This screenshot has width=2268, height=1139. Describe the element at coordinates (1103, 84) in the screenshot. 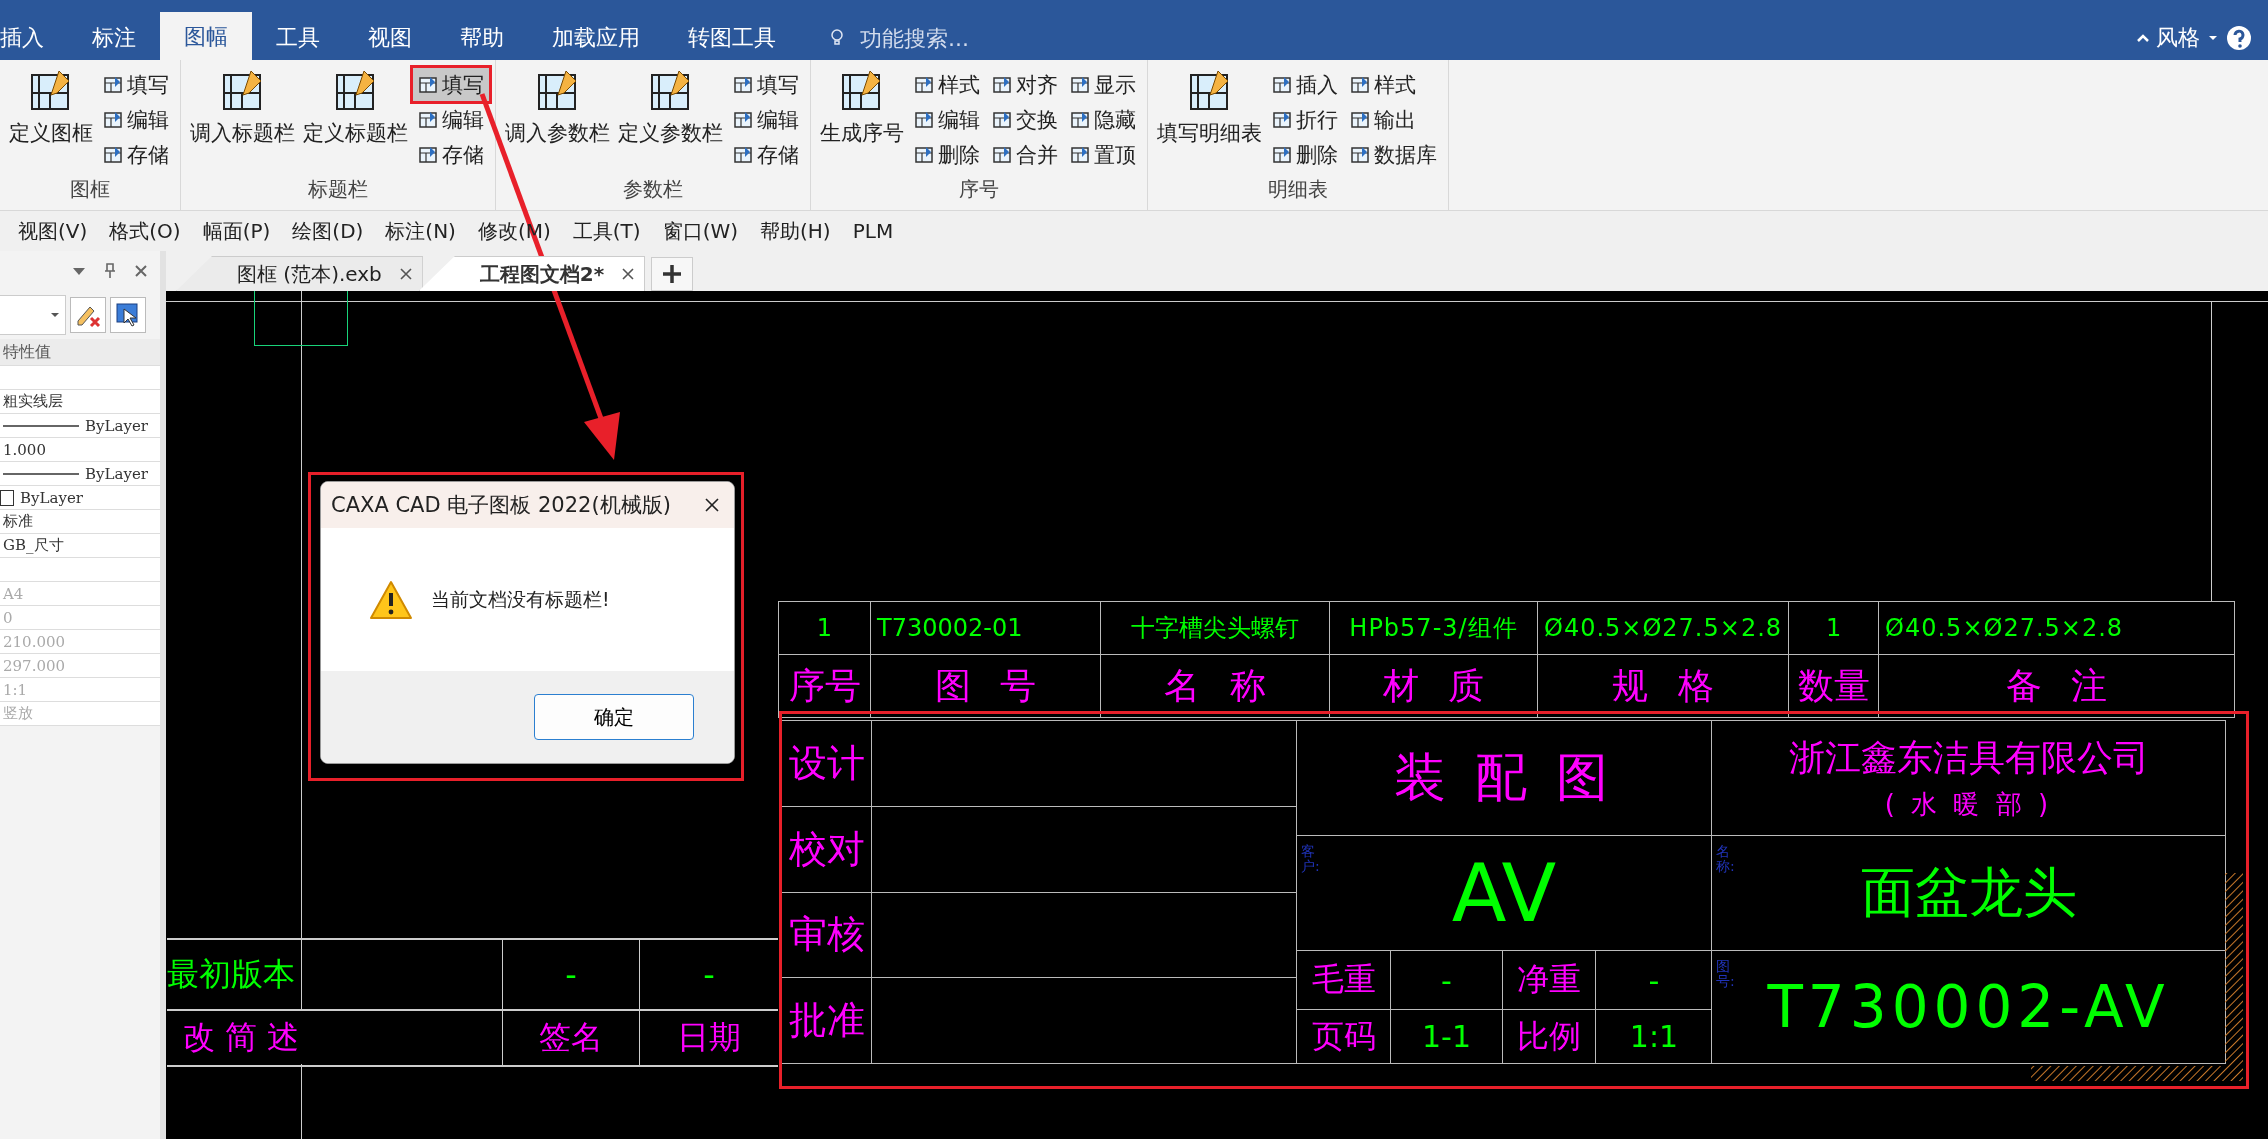

I see `ribbon-button: 显示` at that location.